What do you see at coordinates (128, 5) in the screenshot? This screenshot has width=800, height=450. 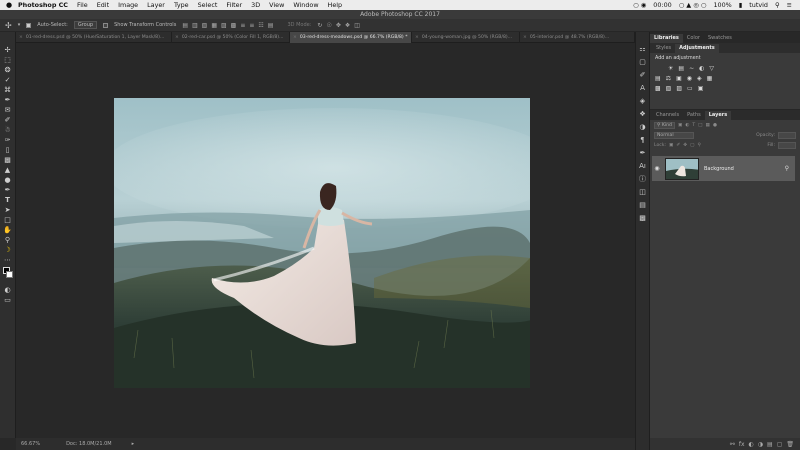 I see `menu-image: Image` at bounding box center [128, 5].